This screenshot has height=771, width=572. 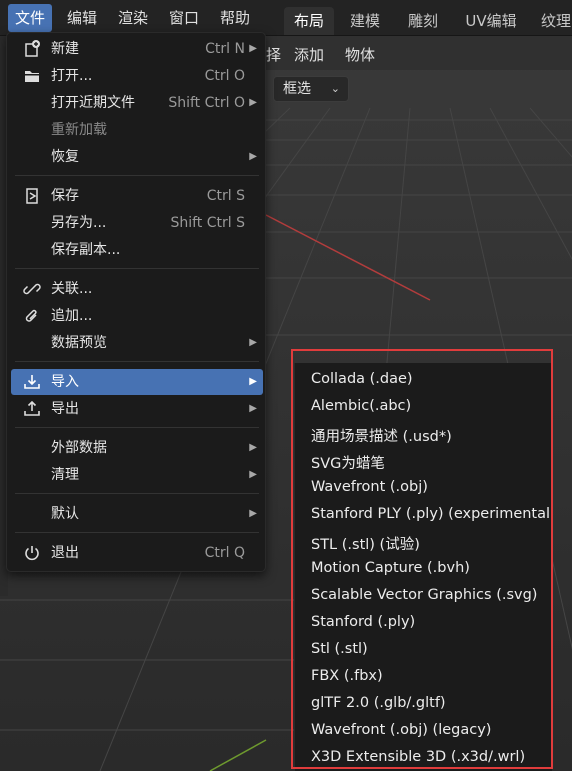 I want to click on import-fbx: FBX (.fbx), so click(x=347, y=676).